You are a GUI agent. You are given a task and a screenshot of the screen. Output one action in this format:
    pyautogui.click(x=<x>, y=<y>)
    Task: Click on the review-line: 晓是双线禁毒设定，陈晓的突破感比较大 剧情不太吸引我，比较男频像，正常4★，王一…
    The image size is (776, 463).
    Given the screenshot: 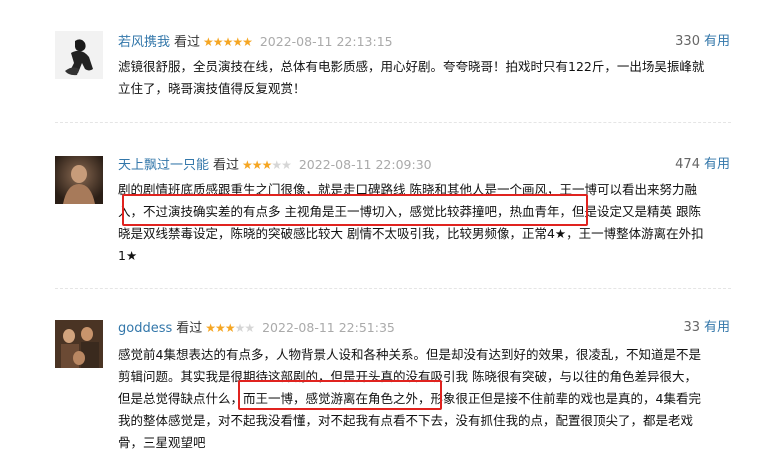 What is the action you would take?
    pyautogui.click(x=411, y=233)
    